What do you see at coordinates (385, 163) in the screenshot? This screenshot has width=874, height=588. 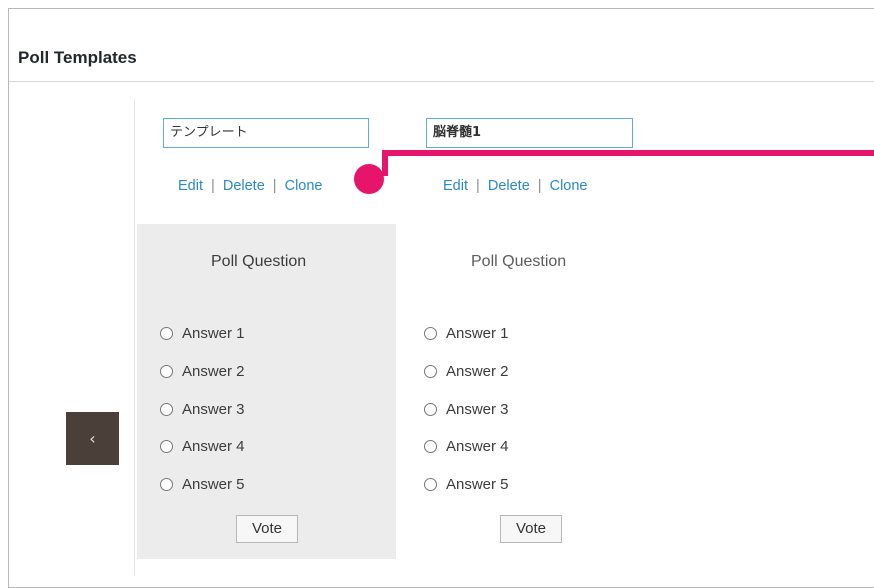 I see `callout-line-connector` at bounding box center [385, 163].